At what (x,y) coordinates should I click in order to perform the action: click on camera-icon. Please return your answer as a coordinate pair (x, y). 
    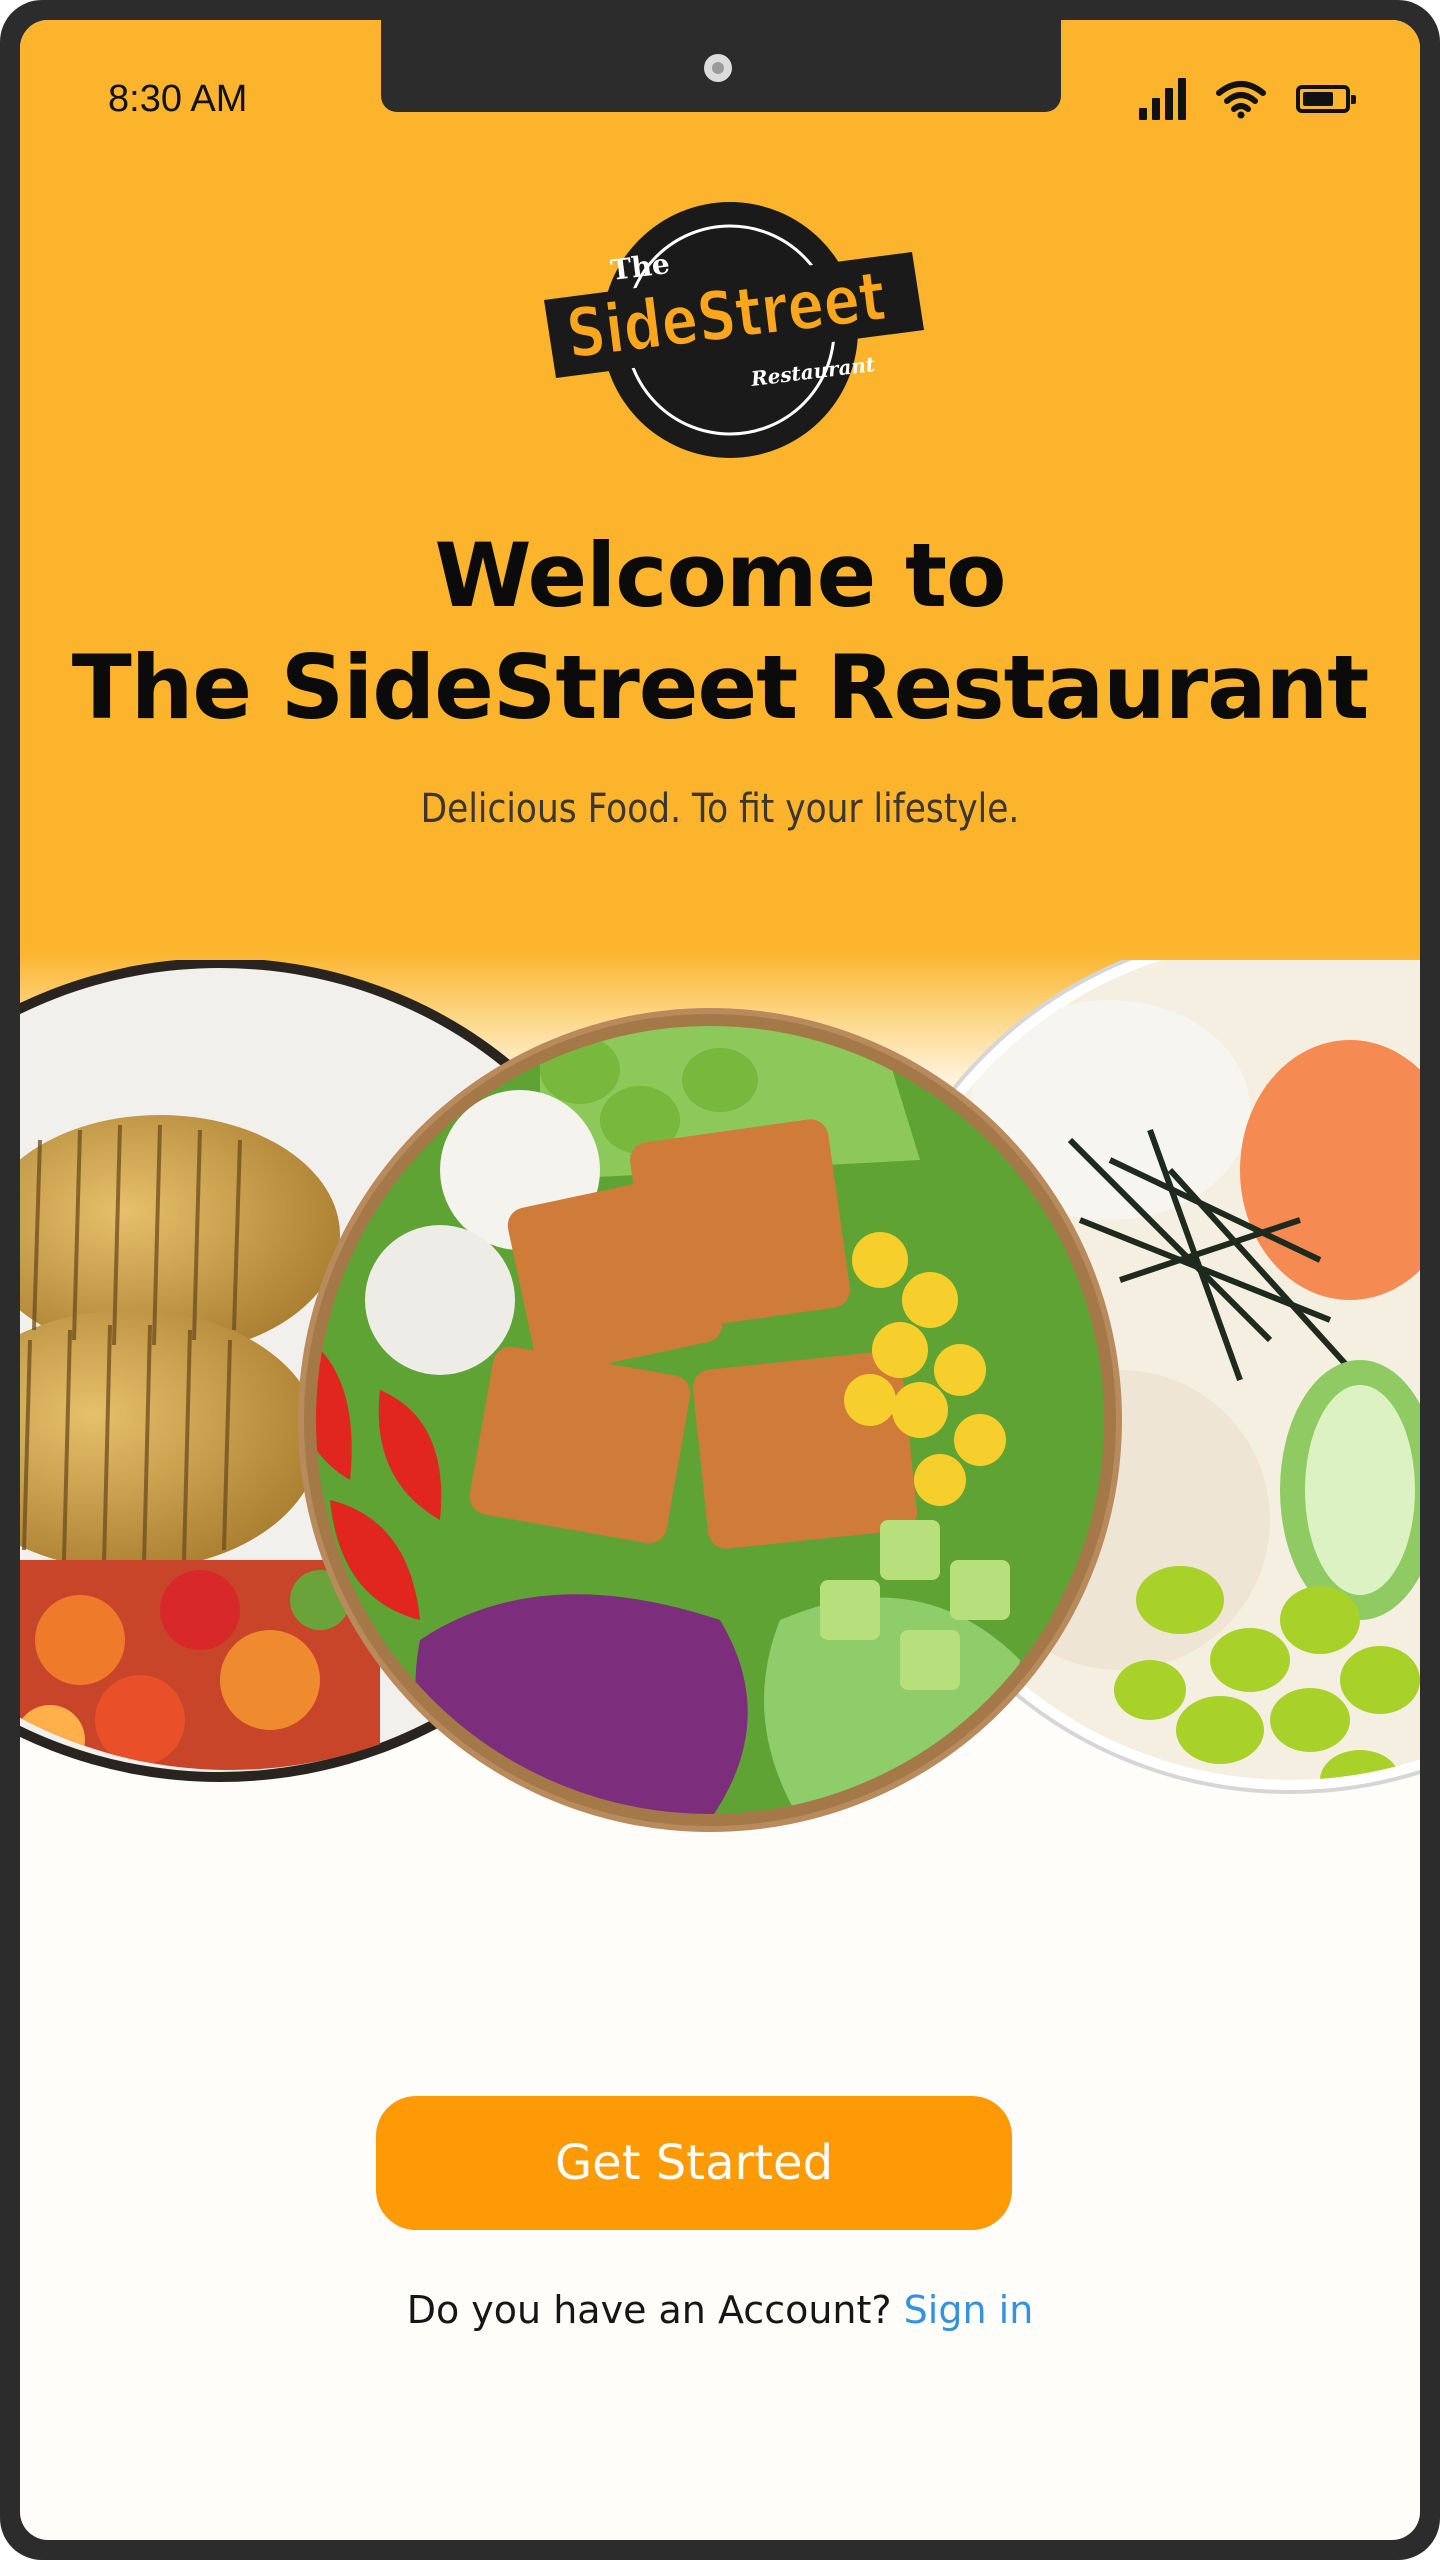
    Looking at the image, I should click on (718, 68).